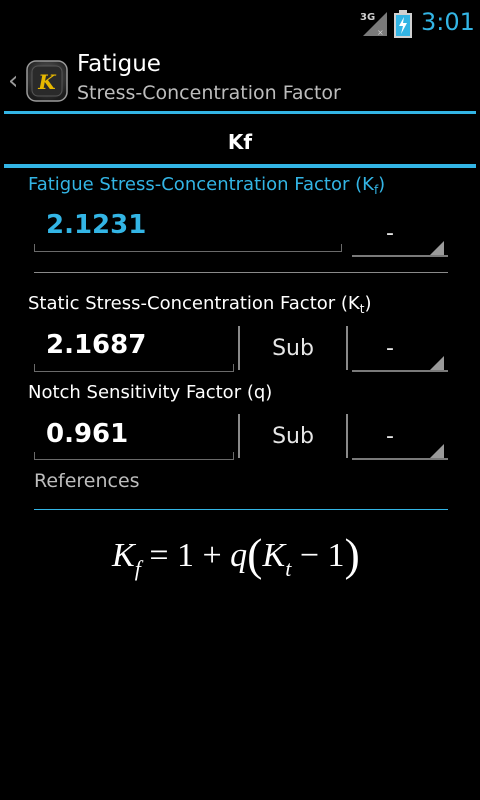 This screenshot has width=480, height=800. Describe the element at coordinates (375, 24) in the screenshot. I see `signal-icon: ×` at that location.